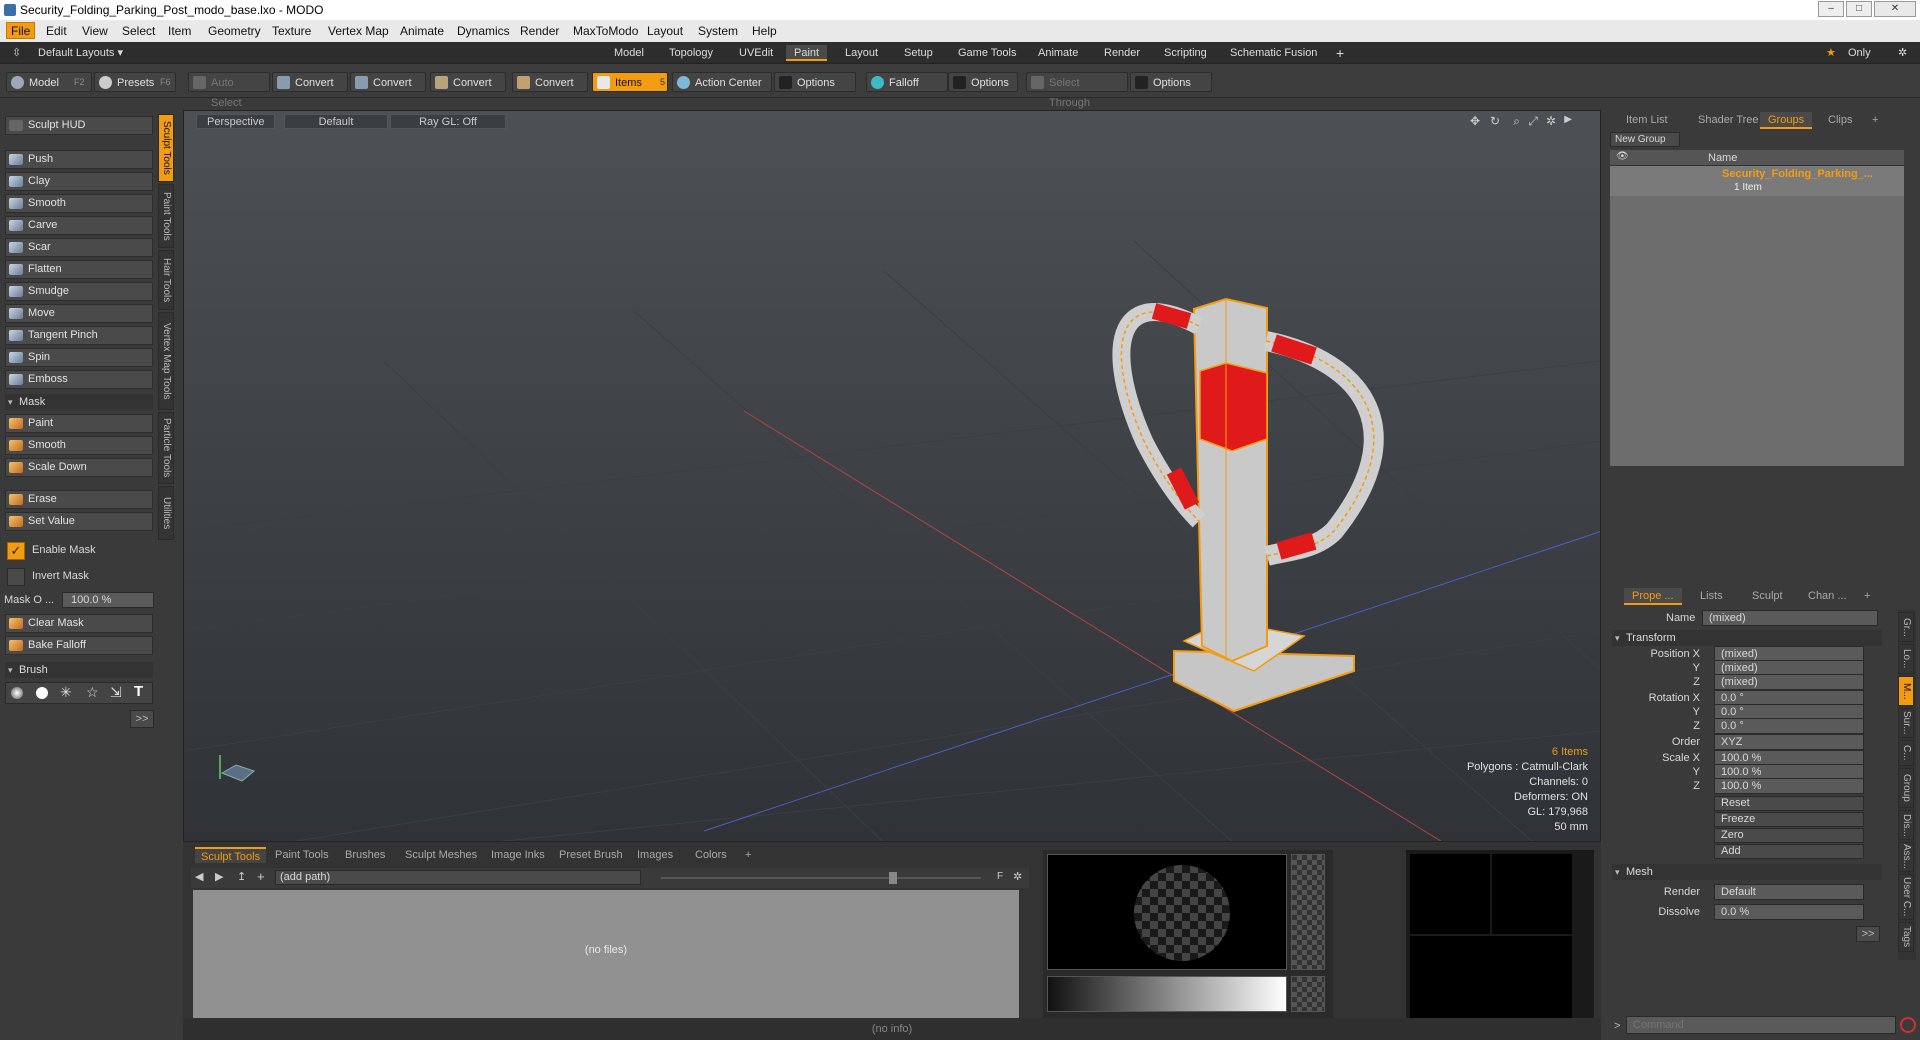 This screenshot has width=1920, height=1040. What do you see at coordinates (79, 203) in the screenshot?
I see `tool-smooth: Smooth` at bounding box center [79, 203].